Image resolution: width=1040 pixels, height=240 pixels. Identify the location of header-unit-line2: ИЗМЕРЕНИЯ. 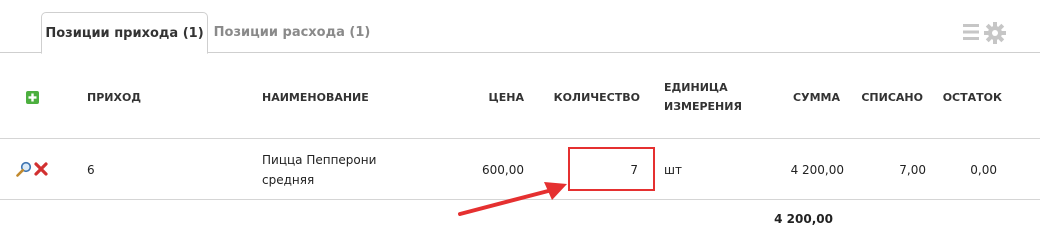
(703, 106).